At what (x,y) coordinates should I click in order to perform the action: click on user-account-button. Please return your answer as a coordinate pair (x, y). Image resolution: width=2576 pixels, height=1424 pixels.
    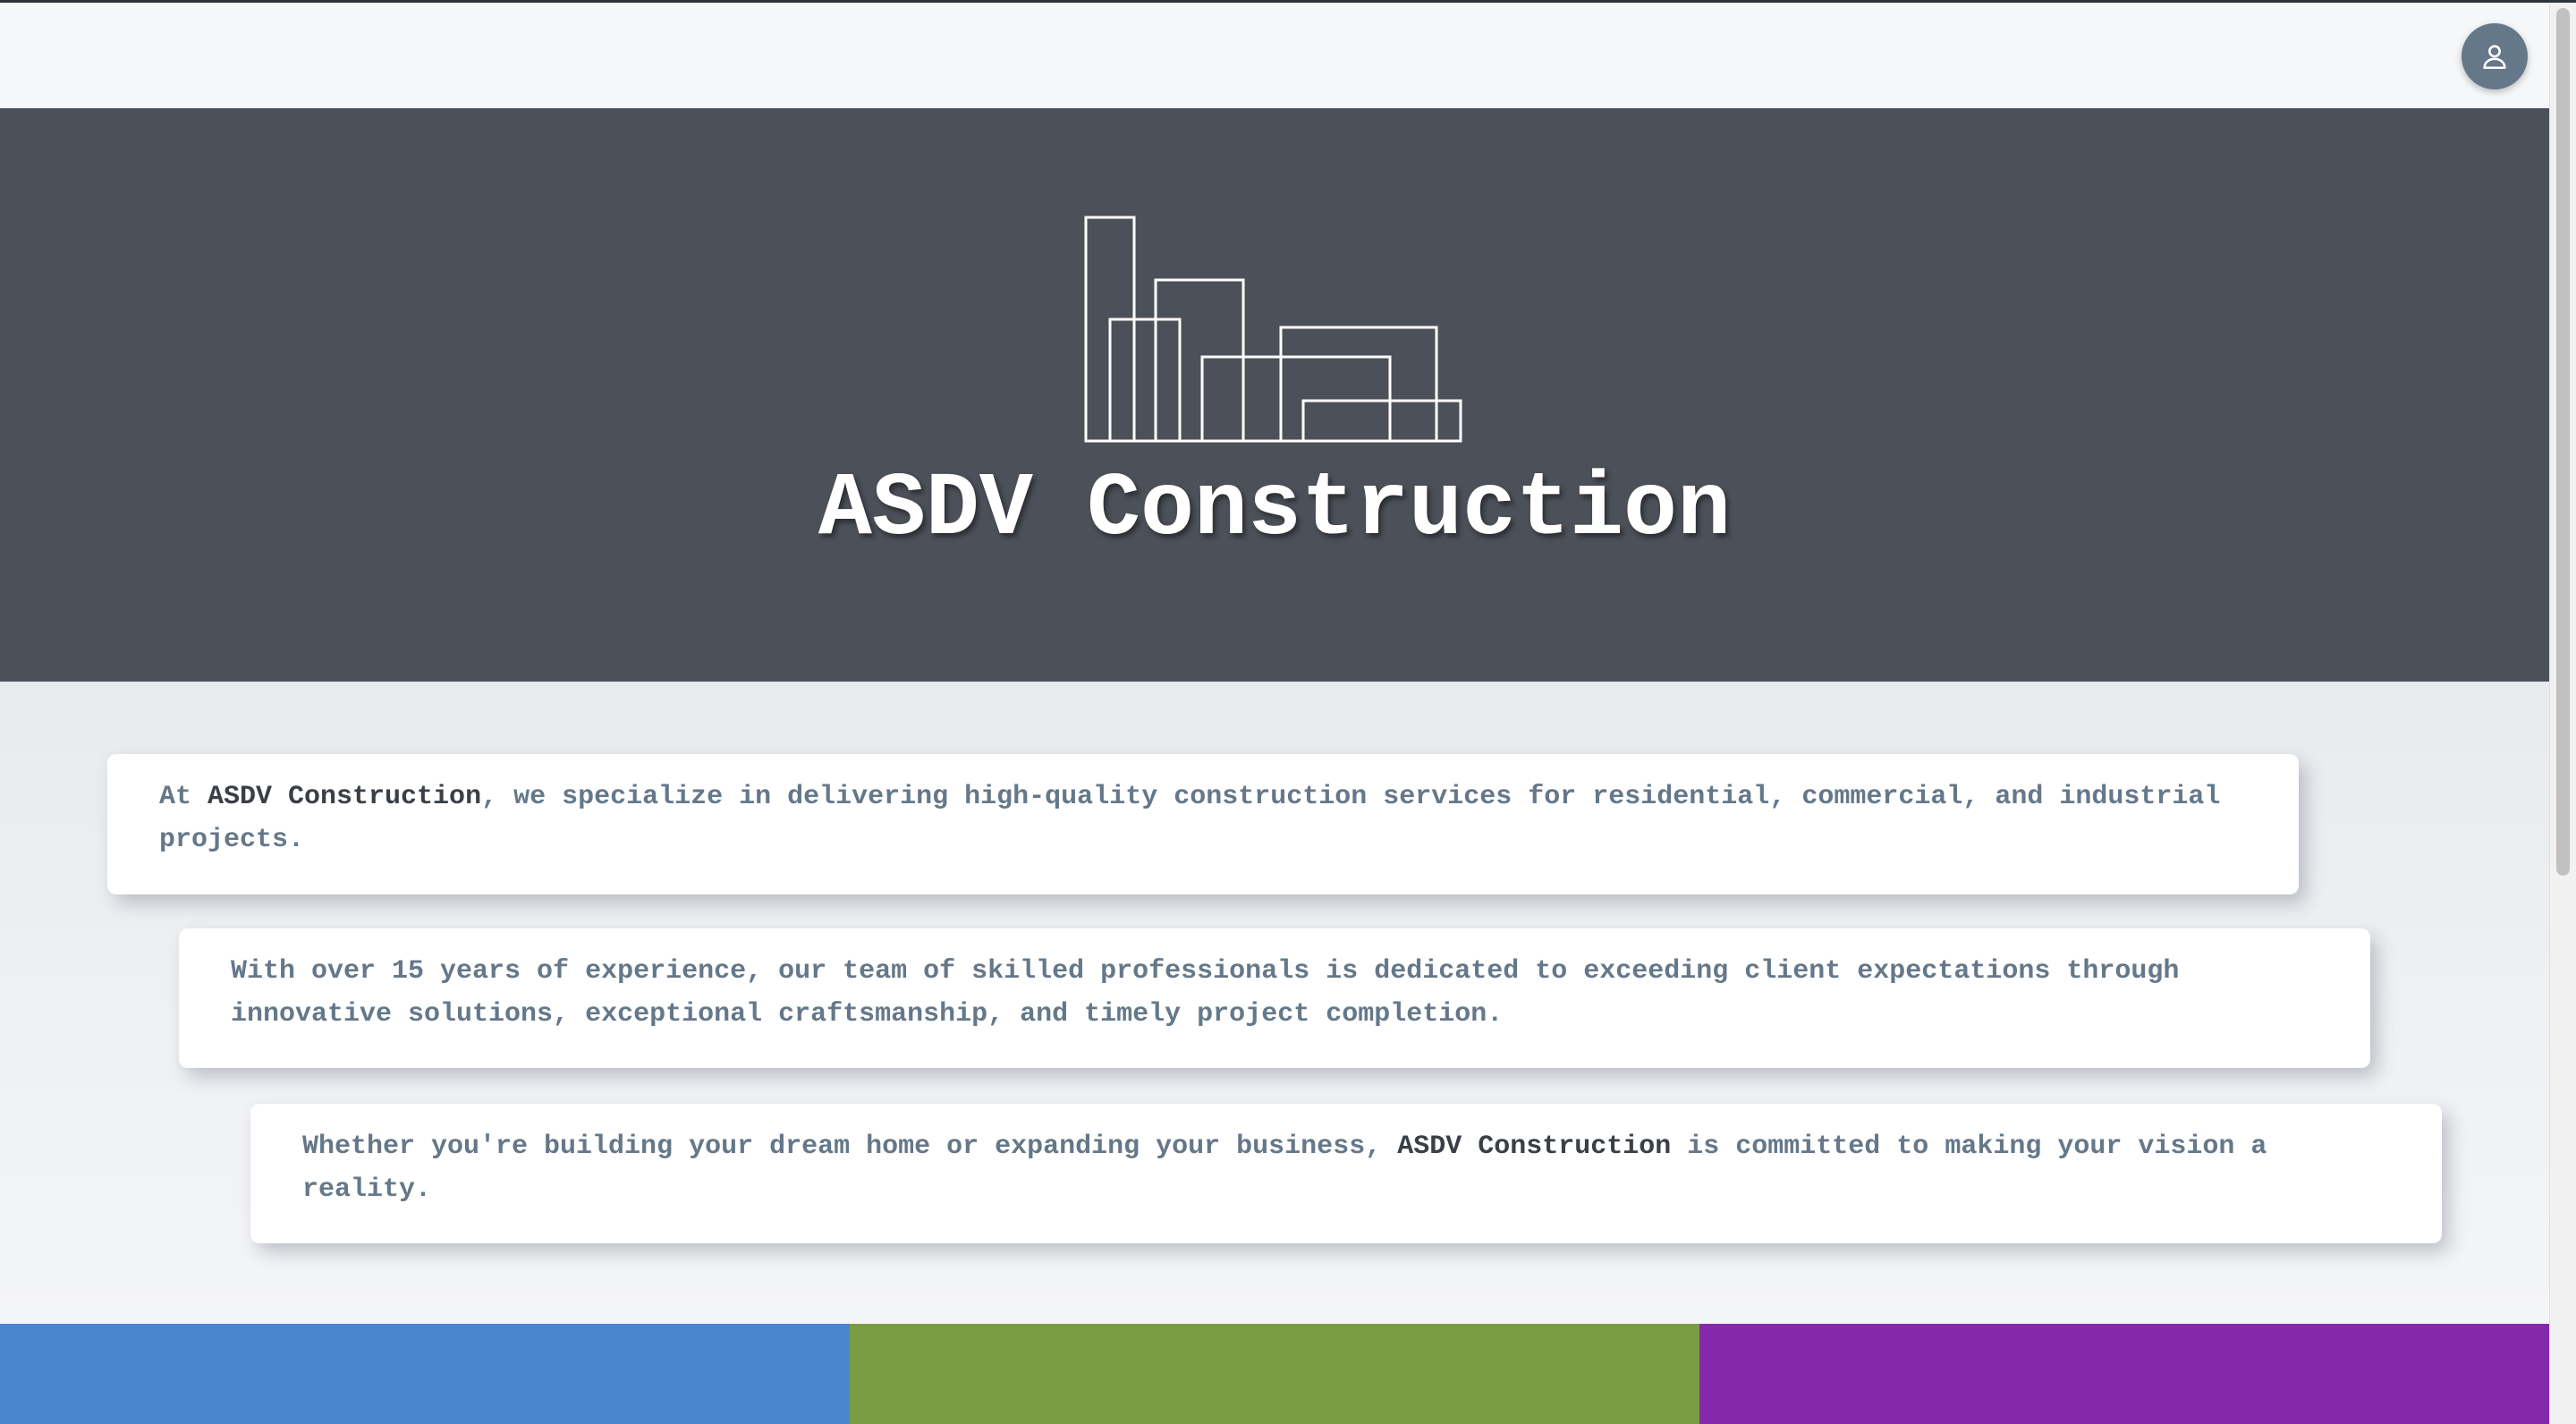
    Looking at the image, I should click on (2495, 56).